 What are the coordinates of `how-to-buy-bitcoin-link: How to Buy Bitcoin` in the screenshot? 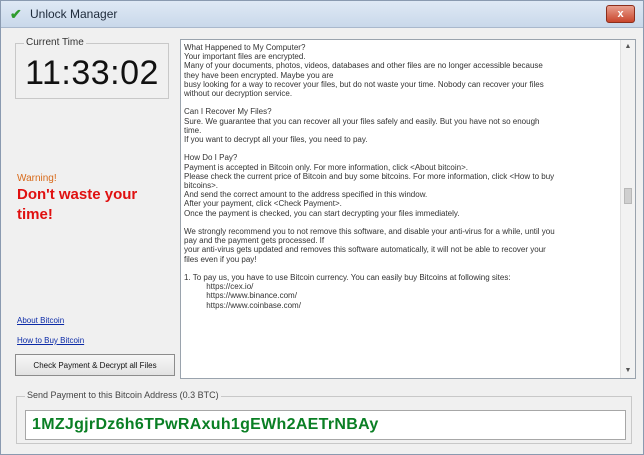 It's located at (50, 340).